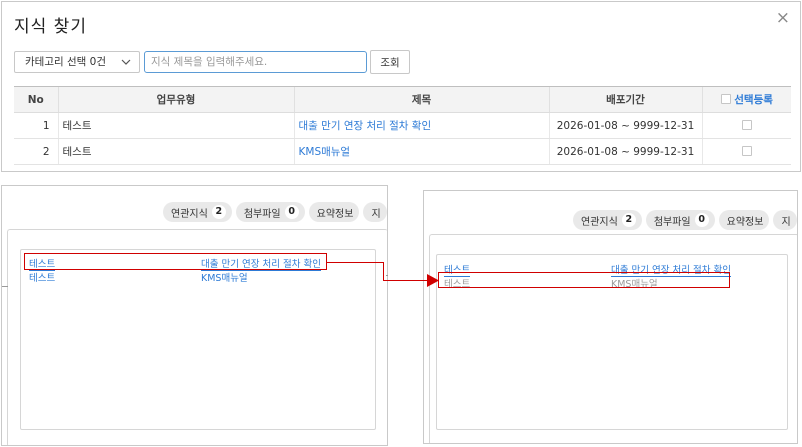 Image resolution: width=802 pixels, height=447 pixels. Describe the element at coordinates (390, 62) in the screenshot. I see `search-button: 조회` at that location.